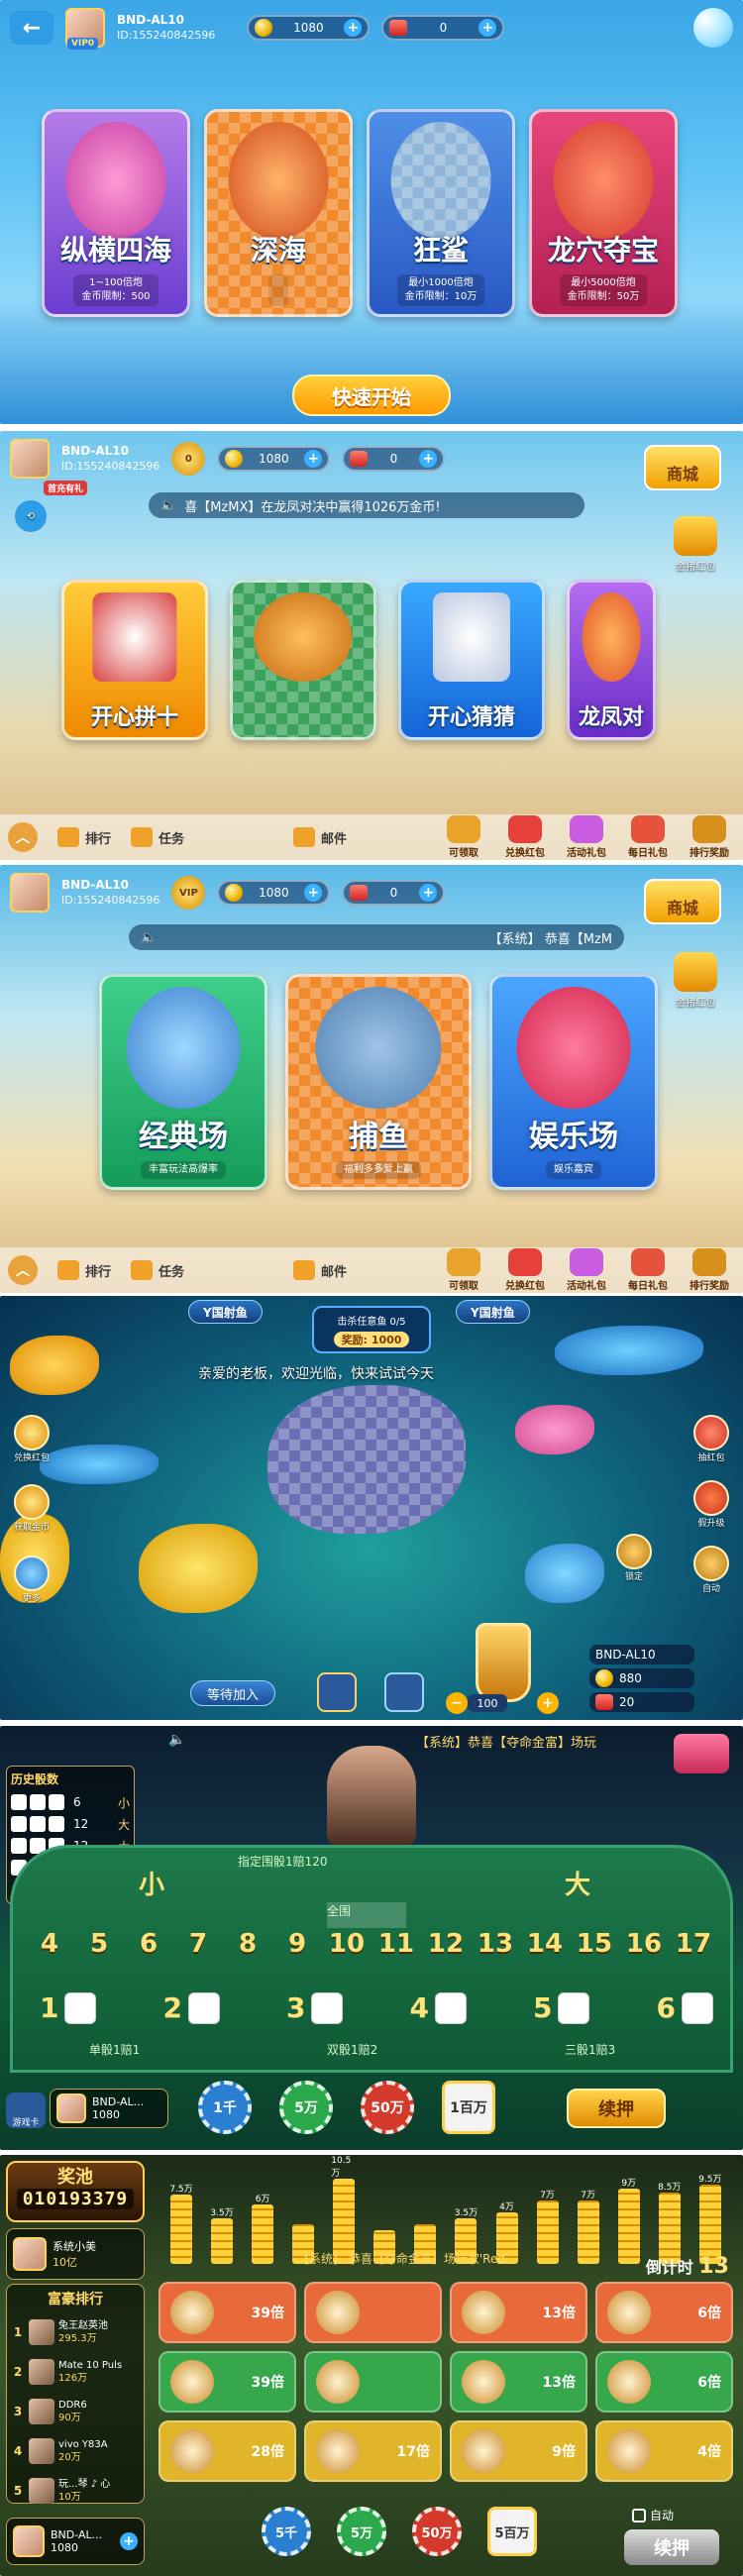 This screenshot has height=2576, width=743. Describe the element at coordinates (151, 1883) in the screenshot. I see `small-label: 小` at that location.